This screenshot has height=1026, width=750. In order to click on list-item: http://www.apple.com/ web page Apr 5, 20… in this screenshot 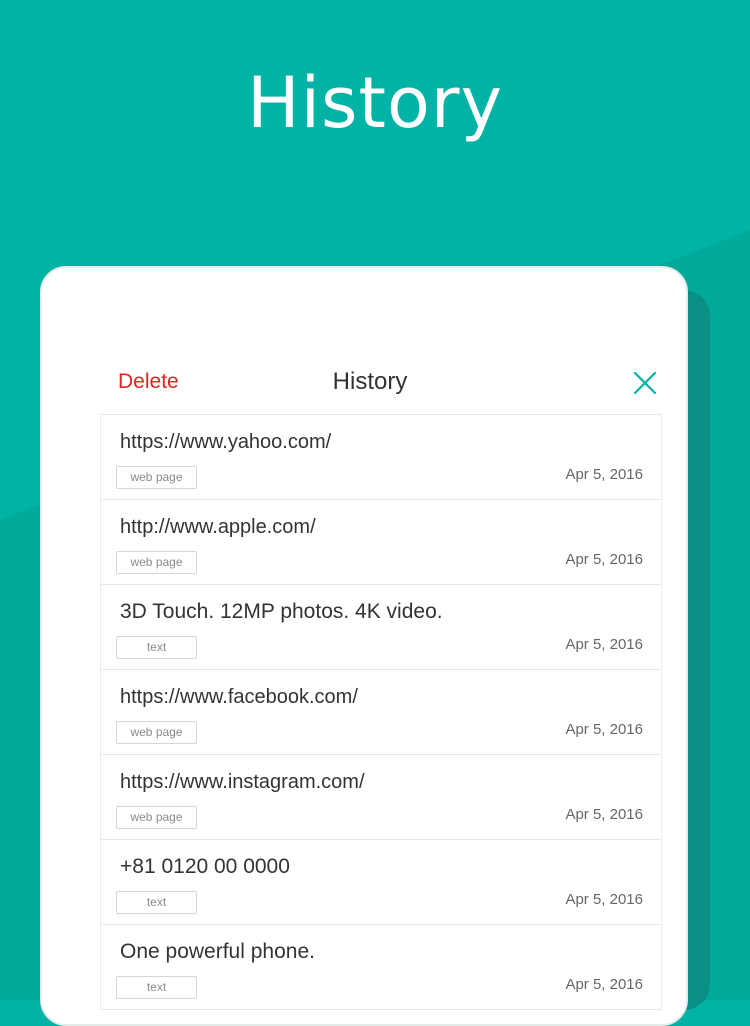, I will do `click(381, 542)`.